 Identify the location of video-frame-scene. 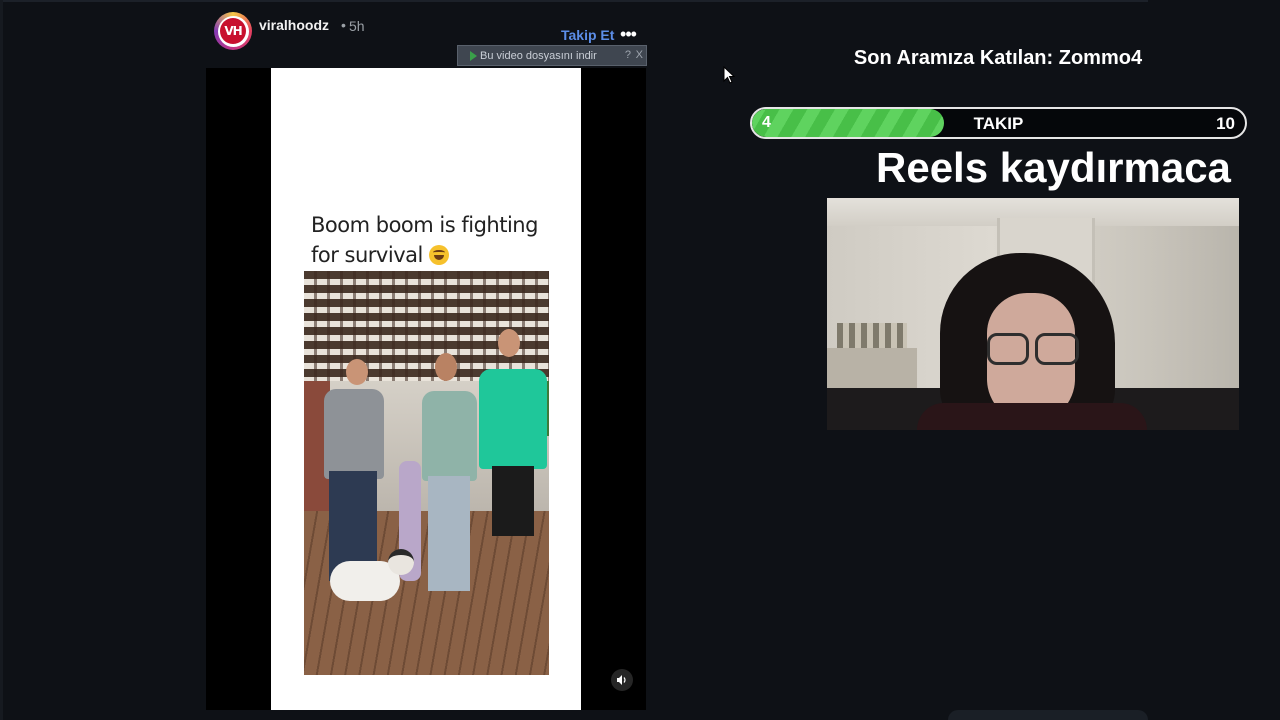
(426, 473).